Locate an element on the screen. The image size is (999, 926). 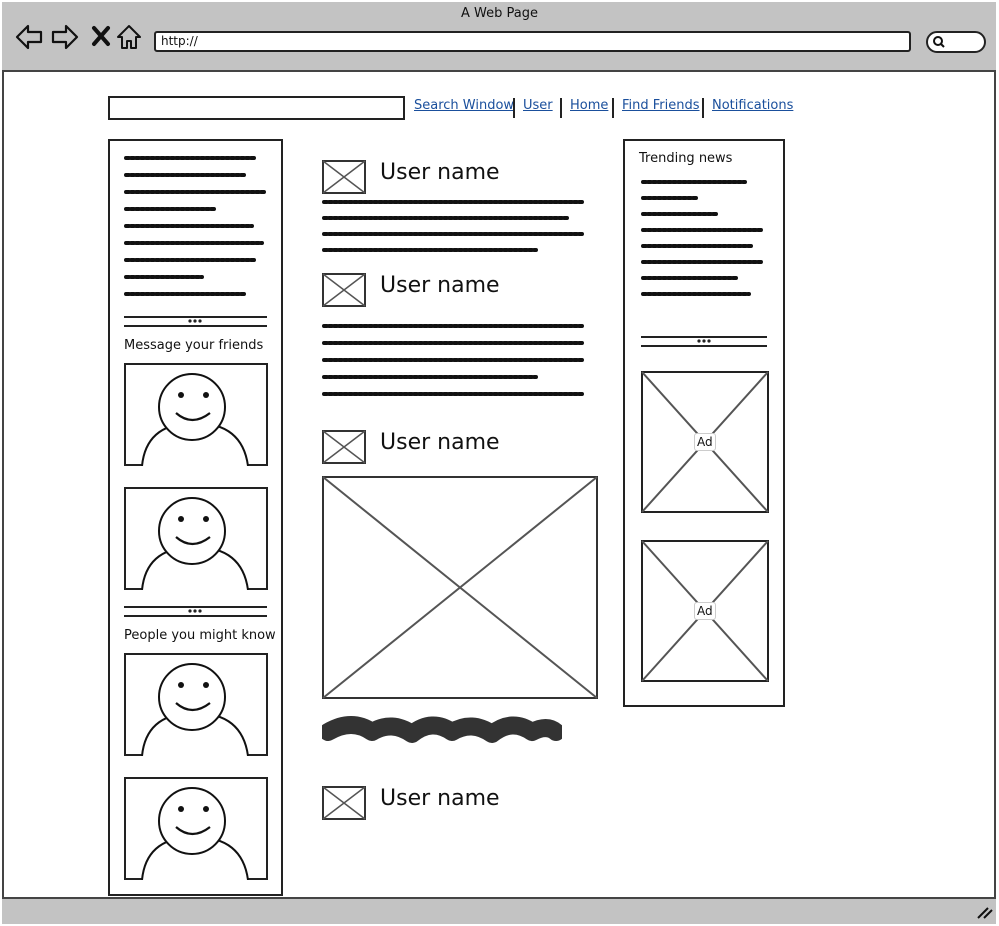
post-1-text is located at coordinates (454, 226).